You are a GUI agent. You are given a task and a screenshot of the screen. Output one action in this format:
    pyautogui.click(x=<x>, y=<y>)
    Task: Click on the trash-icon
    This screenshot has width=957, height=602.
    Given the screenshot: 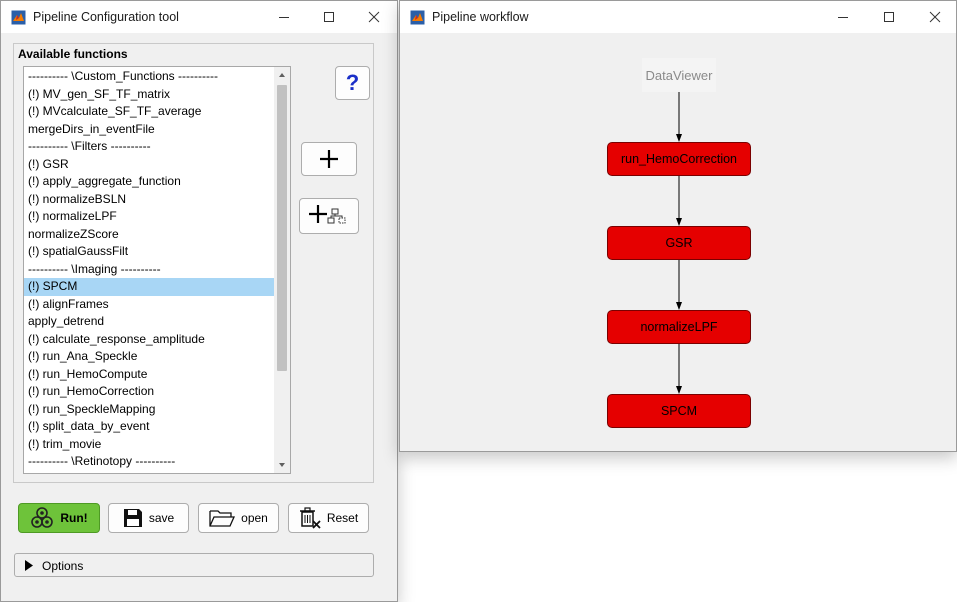 What is the action you would take?
    pyautogui.click(x=310, y=518)
    